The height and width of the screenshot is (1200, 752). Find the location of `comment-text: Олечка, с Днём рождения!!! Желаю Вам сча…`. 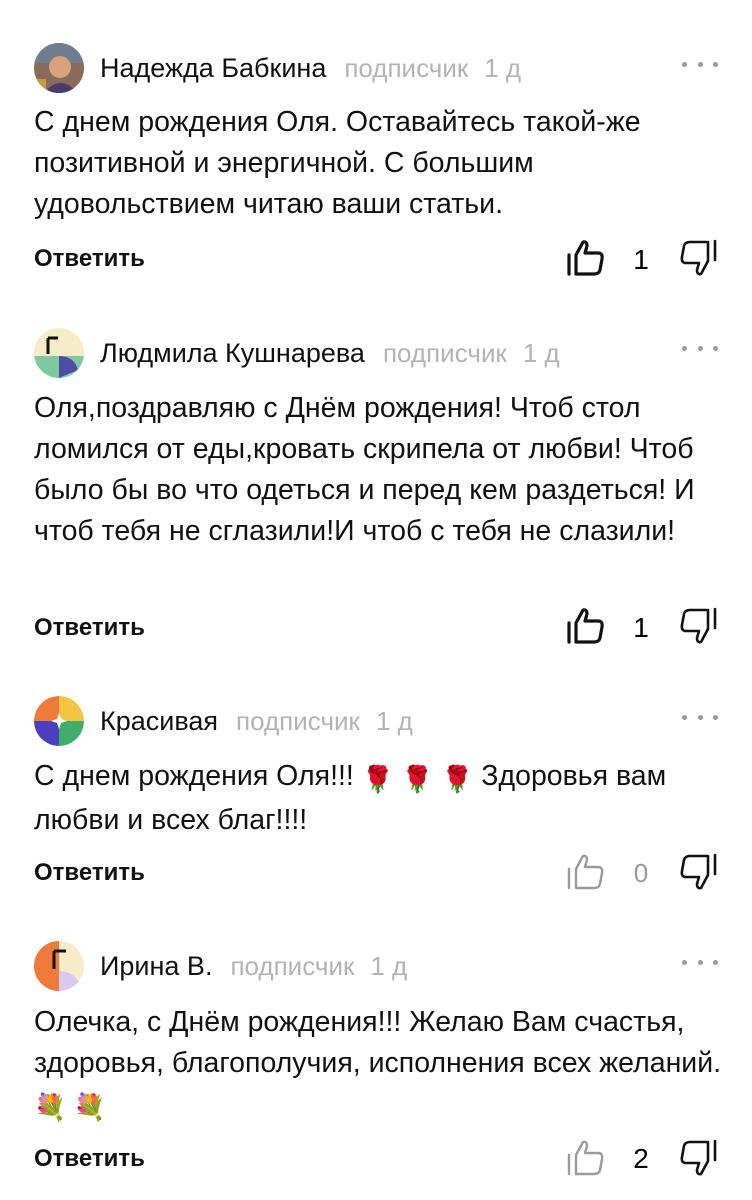

comment-text: Олечка, с Днём рождения!!! Желаю Вам сча… is located at coordinates (379, 1065).